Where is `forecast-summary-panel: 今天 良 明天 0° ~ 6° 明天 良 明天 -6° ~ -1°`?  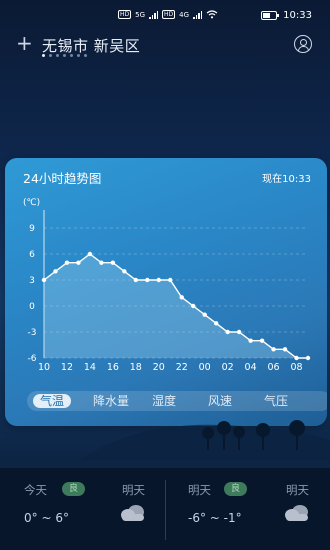 forecast-summary-panel: 今天 良 明天 0° ~ 6° 明天 良 明天 -6° ~ -1° is located at coordinates (165, 509).